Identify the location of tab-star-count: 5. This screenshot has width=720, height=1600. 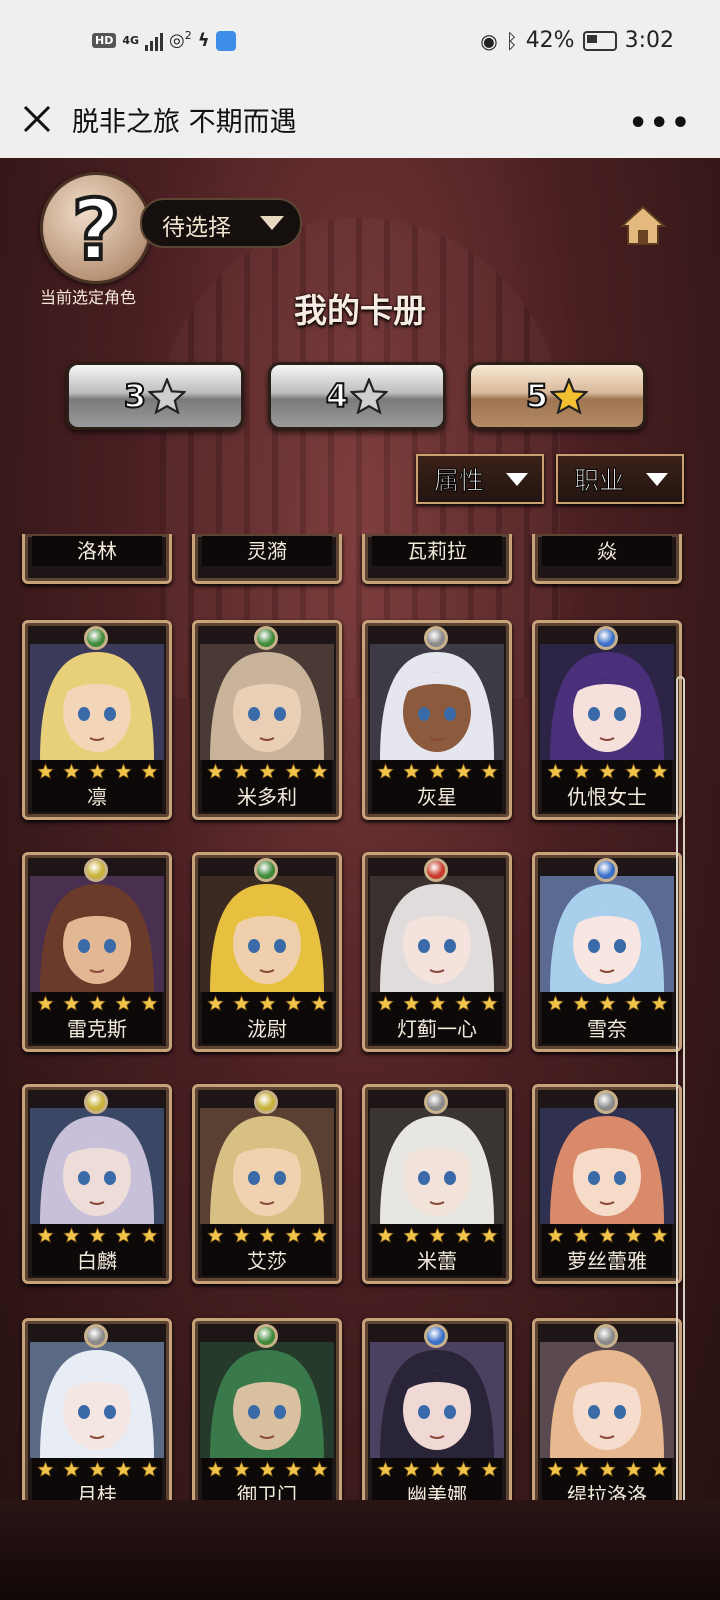
(537, 396).